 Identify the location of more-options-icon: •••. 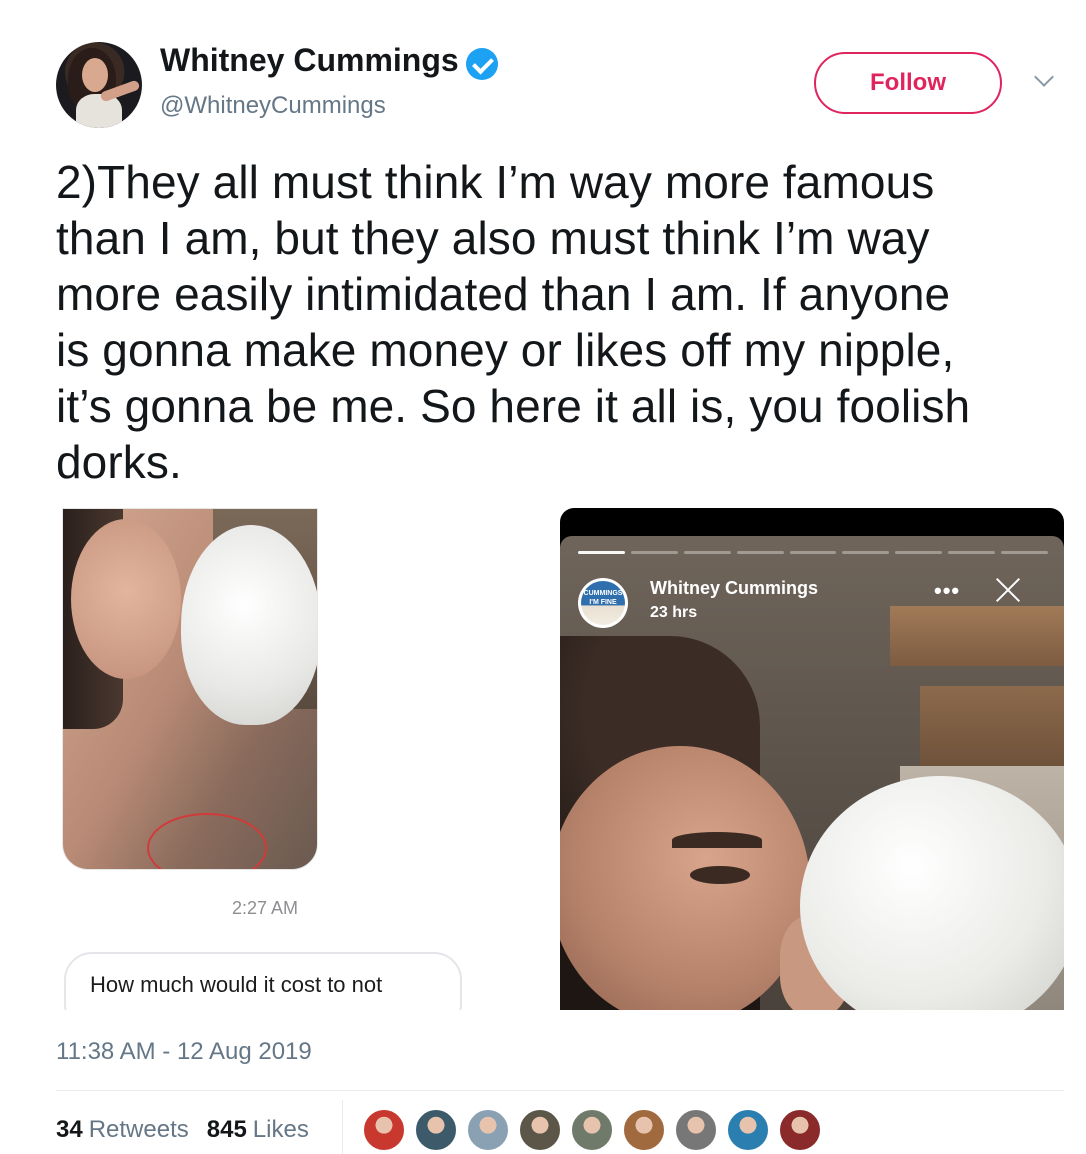
(947, 591).